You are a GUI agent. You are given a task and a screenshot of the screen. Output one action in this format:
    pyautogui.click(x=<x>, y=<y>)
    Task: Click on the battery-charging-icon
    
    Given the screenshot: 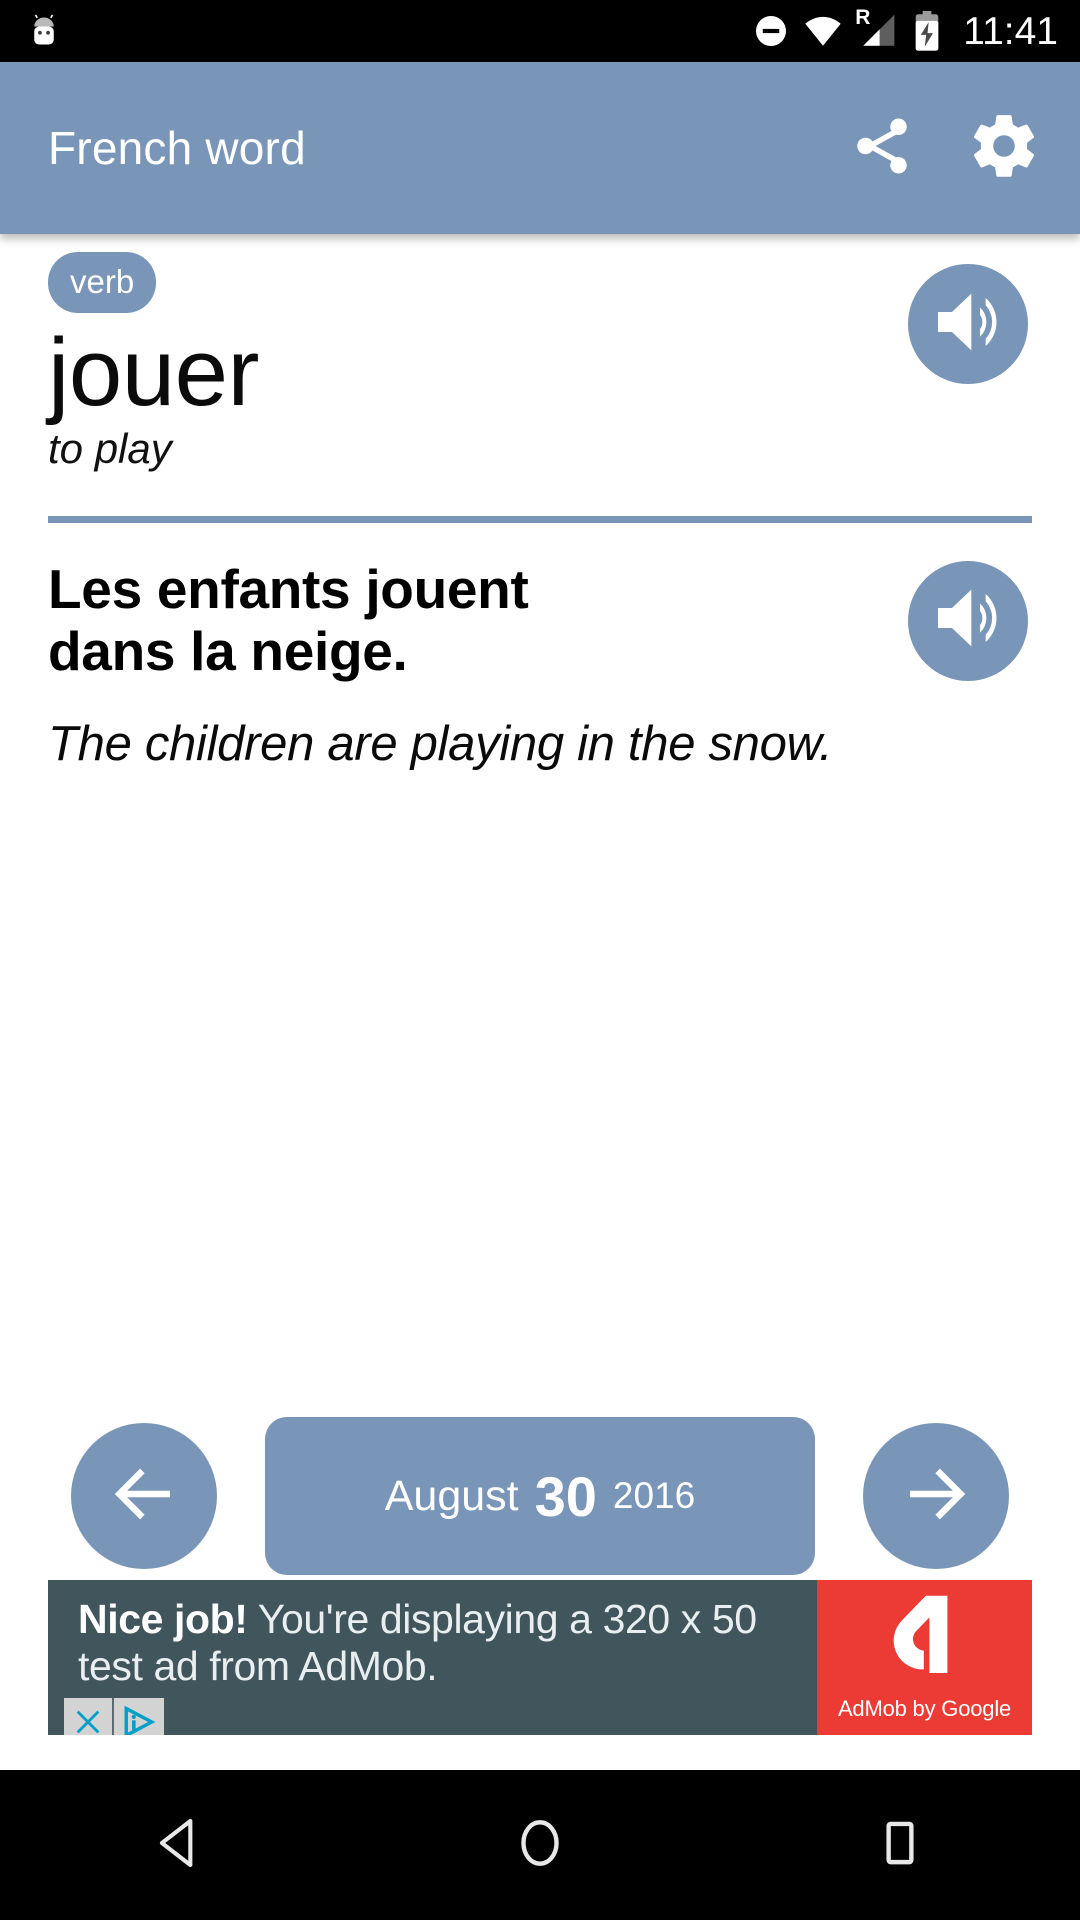 What is the action you would take?
    pyautogui.click(x=927, y=31)
    